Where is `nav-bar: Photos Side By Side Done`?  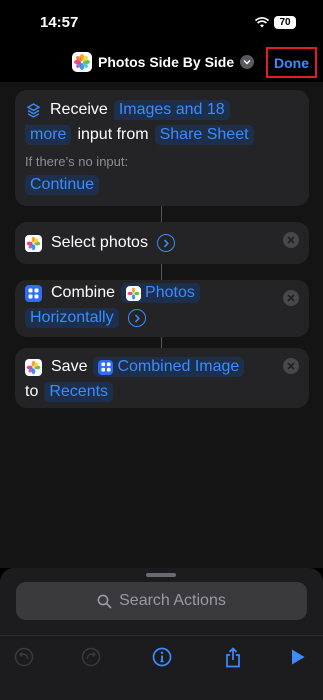
nav-bar: Photos Side By Side Done is located at coordinates (161, 63).